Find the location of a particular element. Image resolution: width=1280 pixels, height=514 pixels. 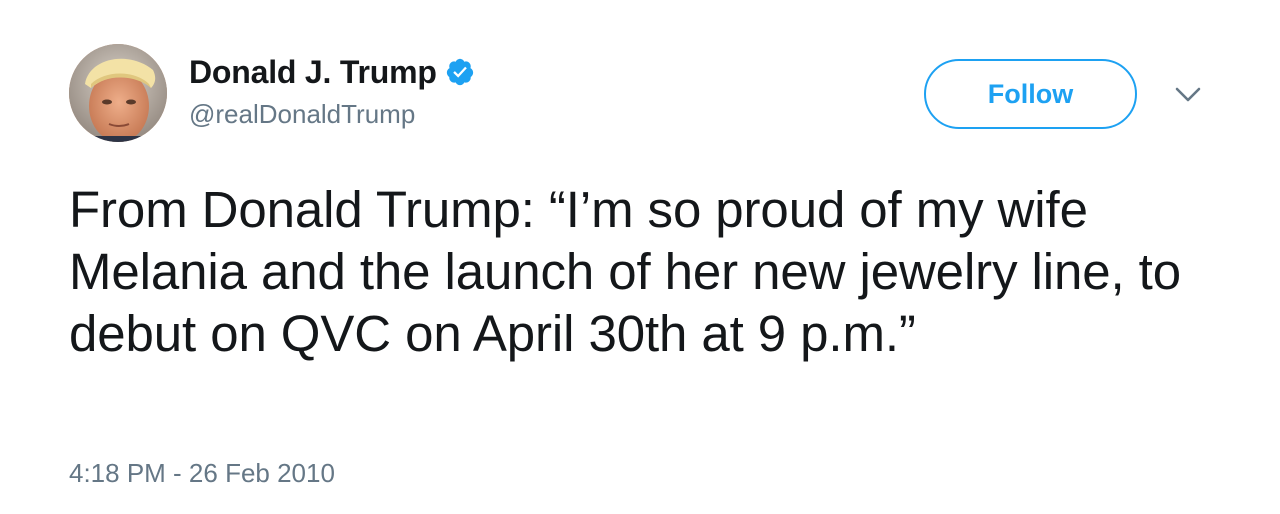

author-handle: @realDonaldTrump is located at coordinates (302, 114).